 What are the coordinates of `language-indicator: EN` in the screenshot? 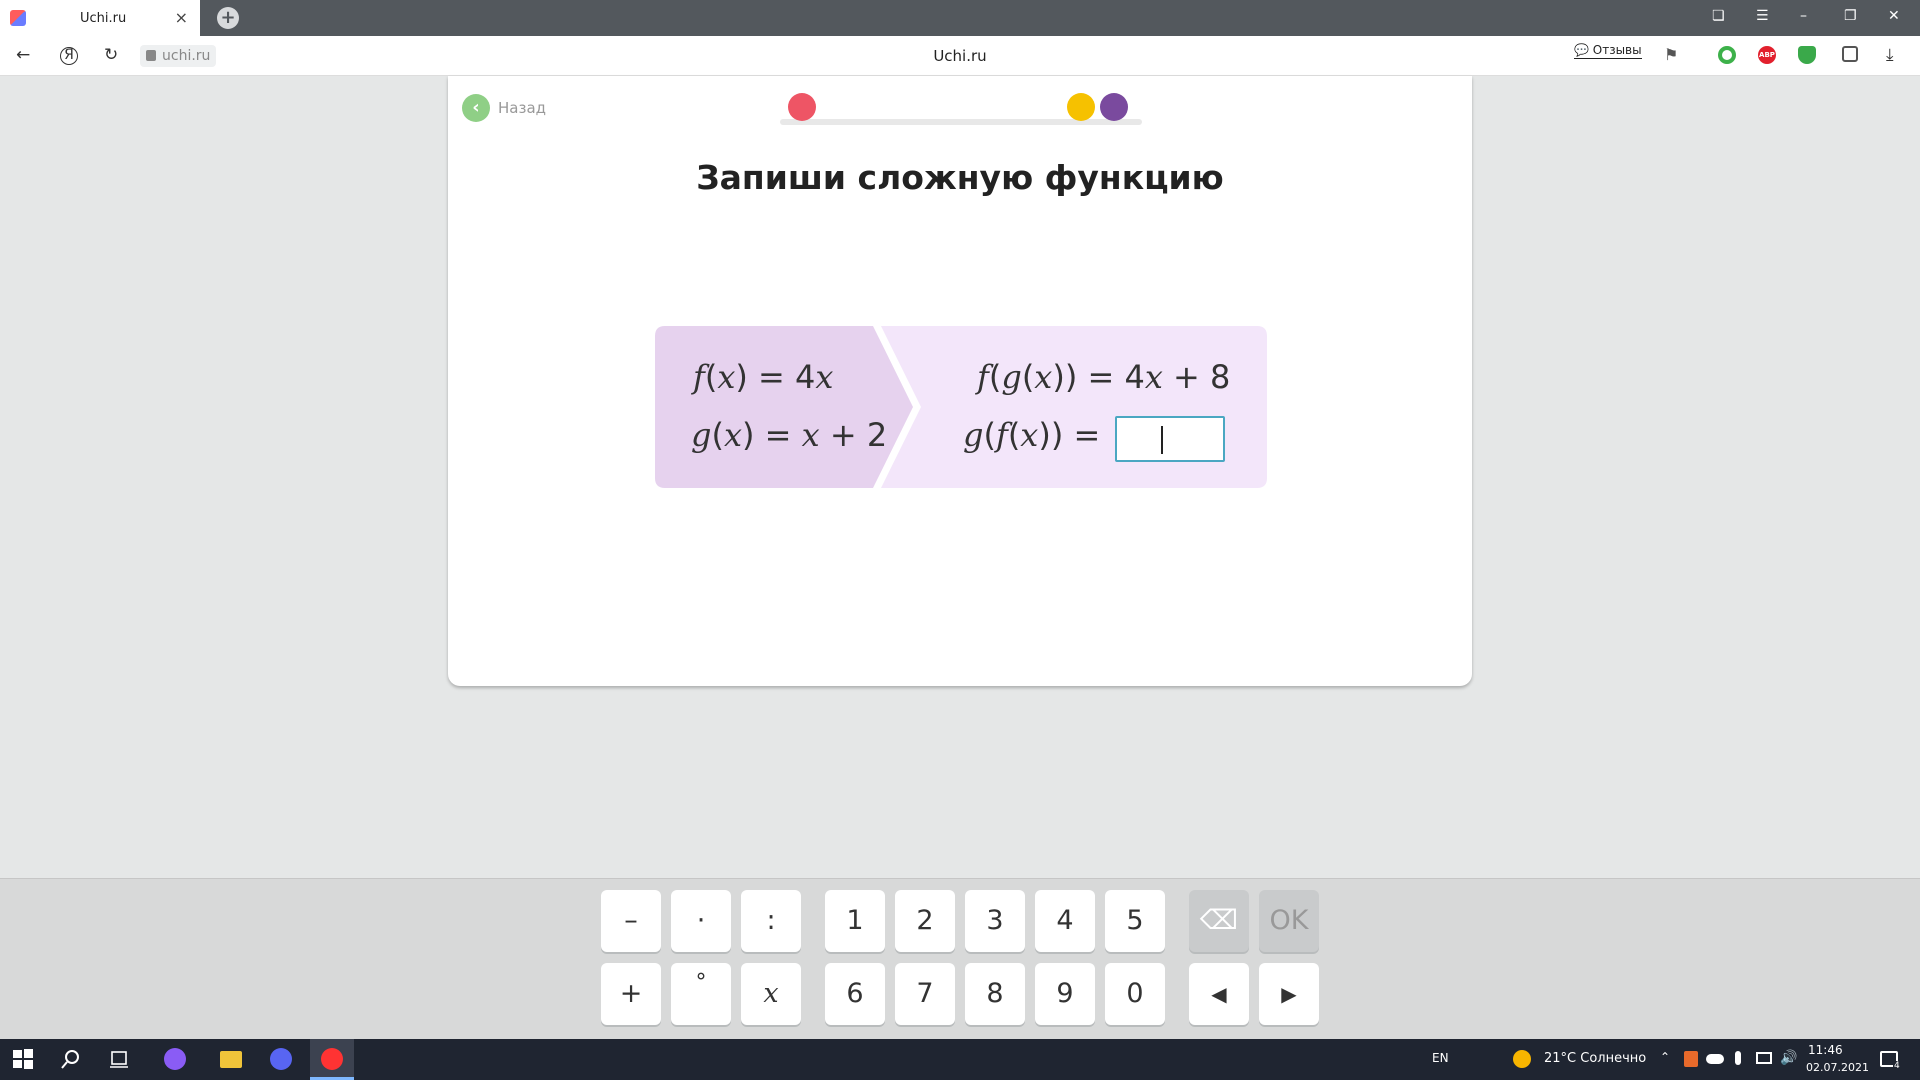 It's located at (1440, 1058).